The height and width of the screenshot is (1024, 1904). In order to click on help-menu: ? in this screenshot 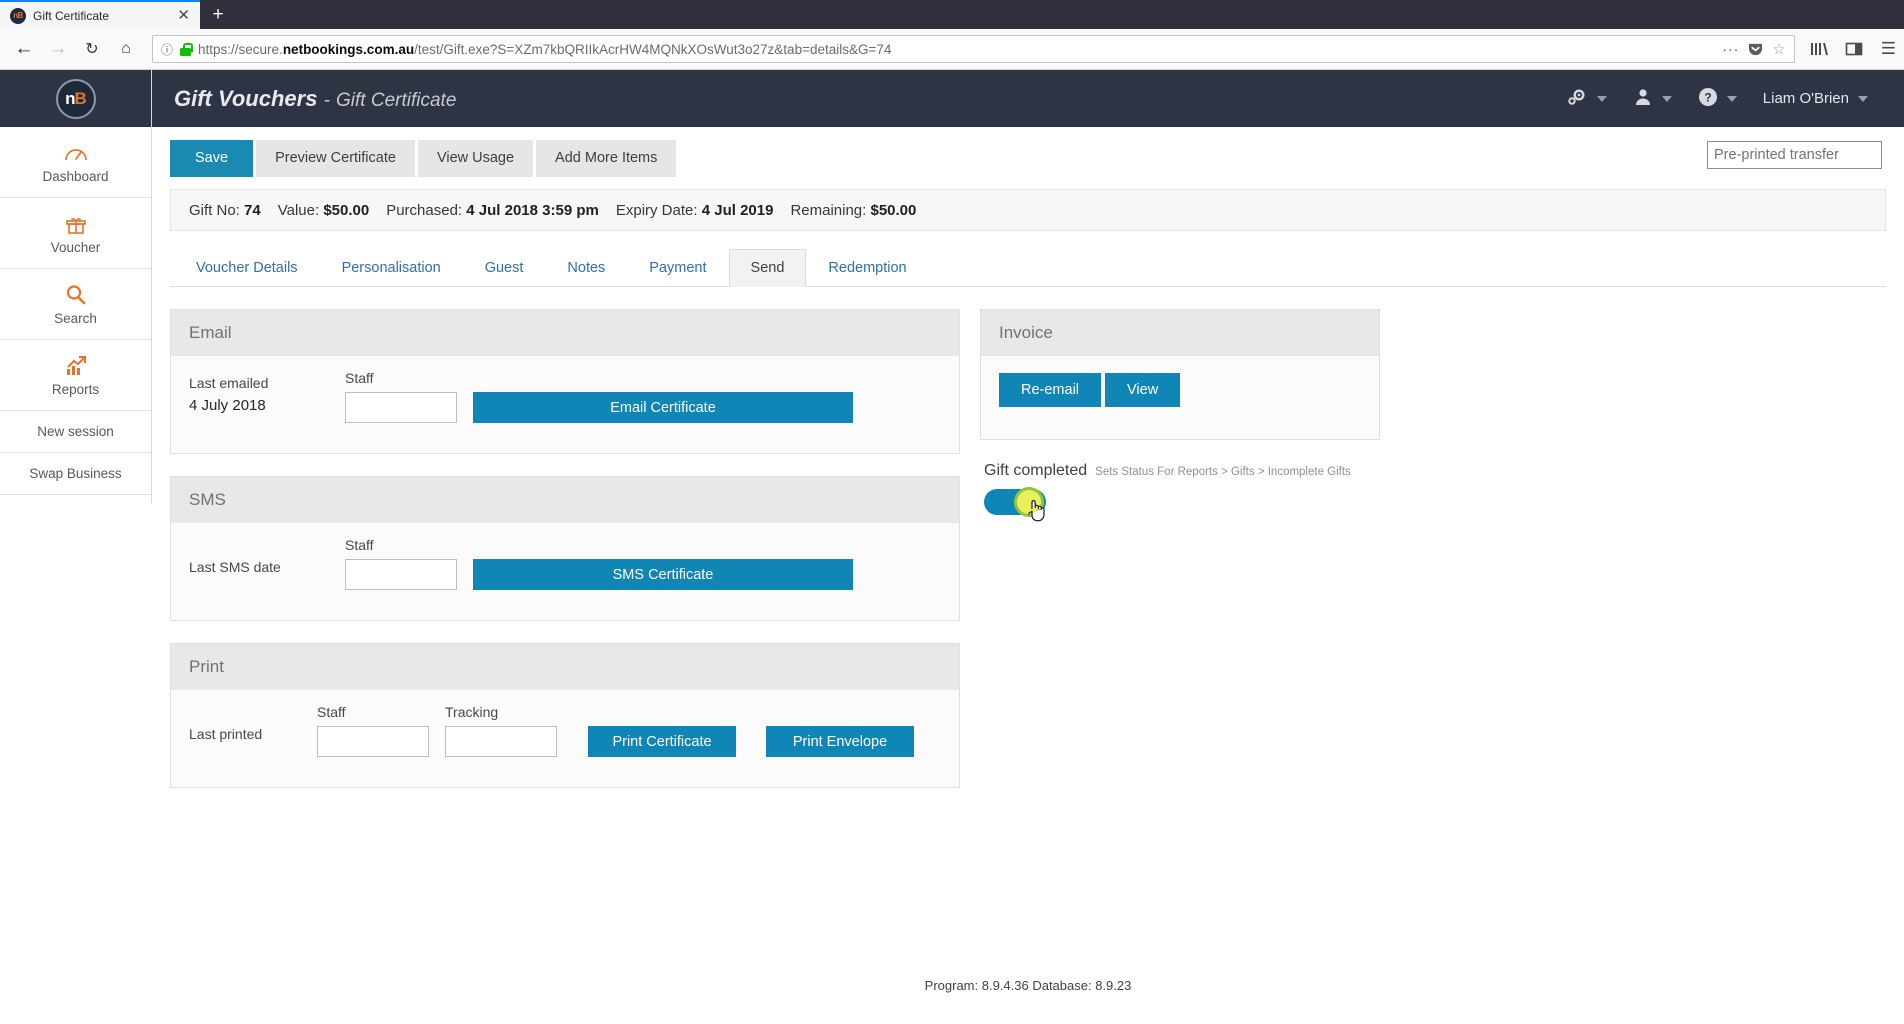, I will do `click(1717, 98)`.